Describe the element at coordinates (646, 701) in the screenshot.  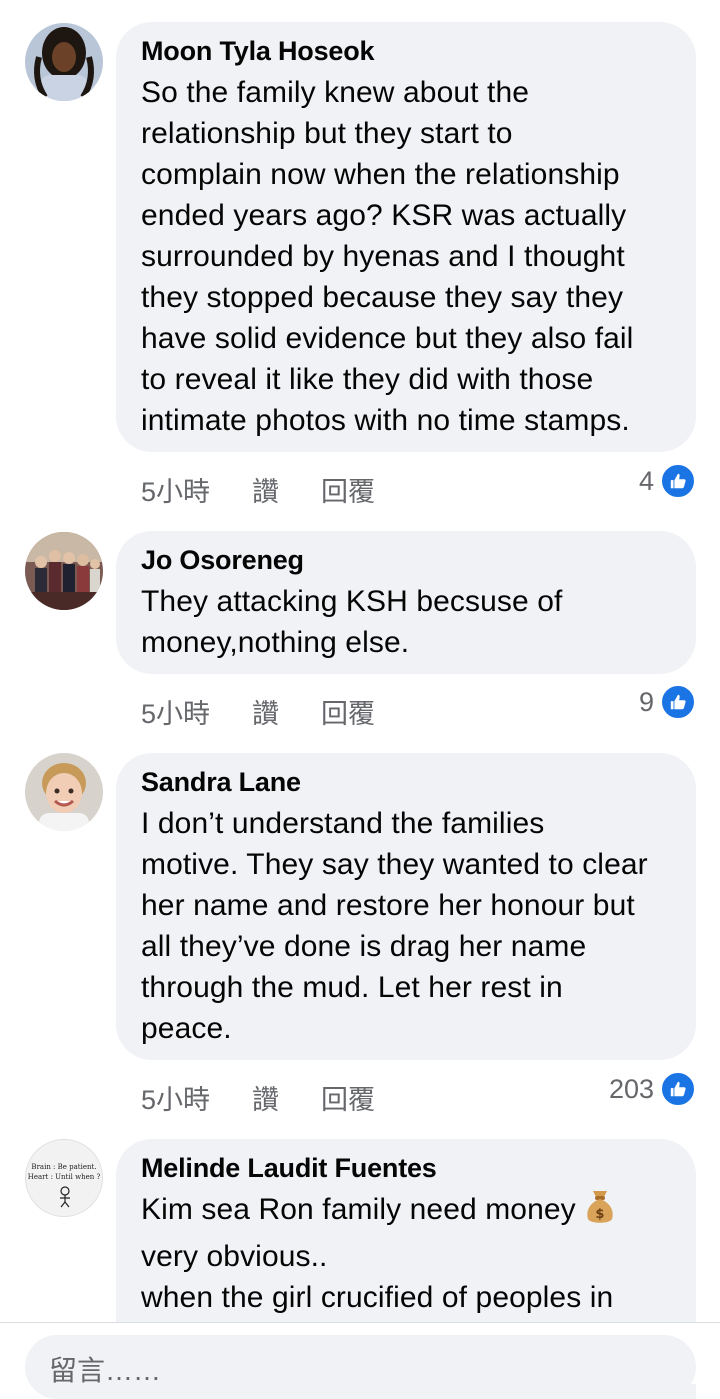
I see `like-count: 9` at that location.